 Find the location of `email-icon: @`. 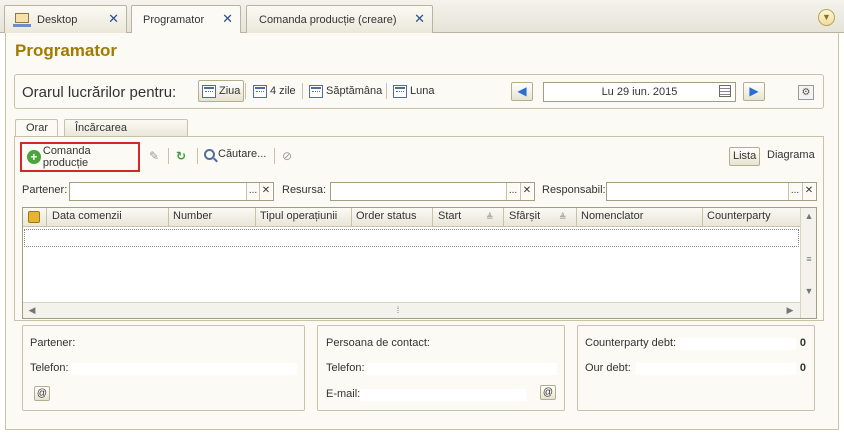

email-icon: @ is located at coordinates (42, 393).